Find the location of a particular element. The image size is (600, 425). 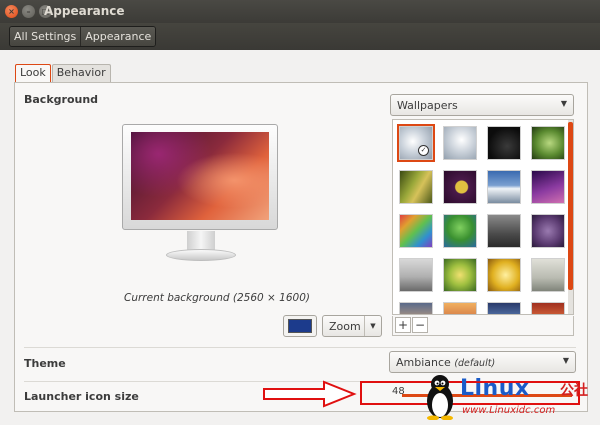

breadcrumb-all-settings: All Settings is located at coordinates (46, 36).